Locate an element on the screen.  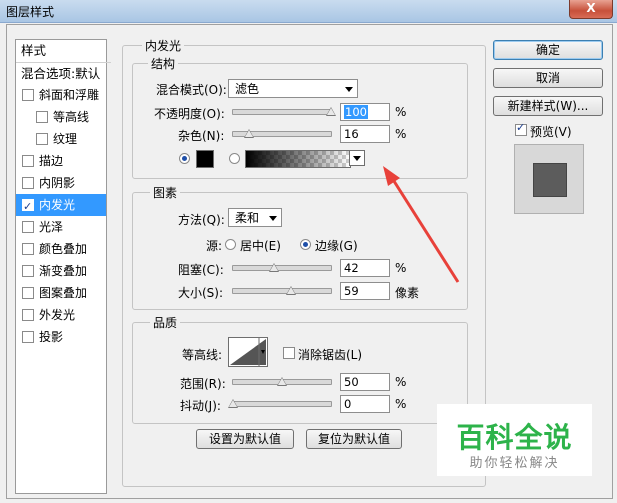
watermark: 百科全说 助你轻松解决 is located at coordinates (514, 440).